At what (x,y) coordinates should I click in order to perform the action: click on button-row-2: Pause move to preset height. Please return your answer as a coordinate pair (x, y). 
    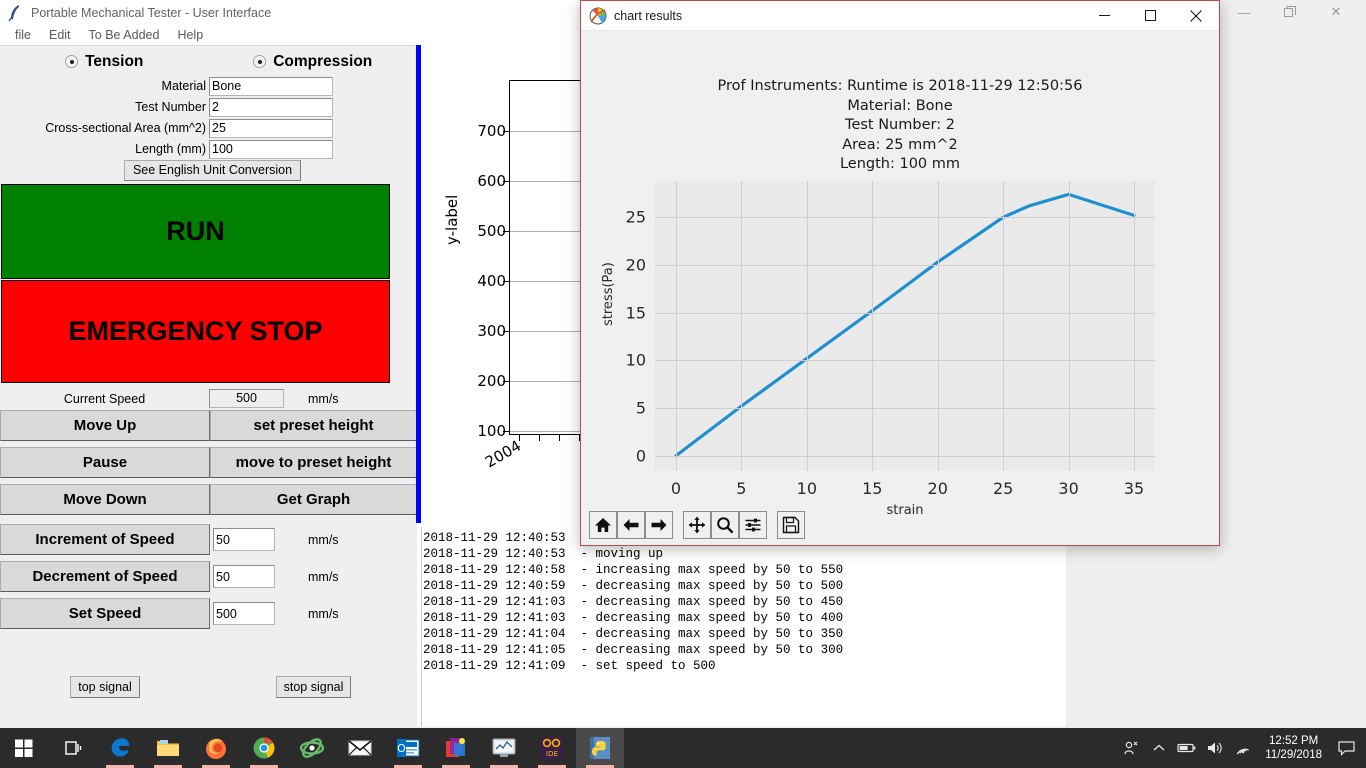
    Looking at the image, I should click on (208, 464).